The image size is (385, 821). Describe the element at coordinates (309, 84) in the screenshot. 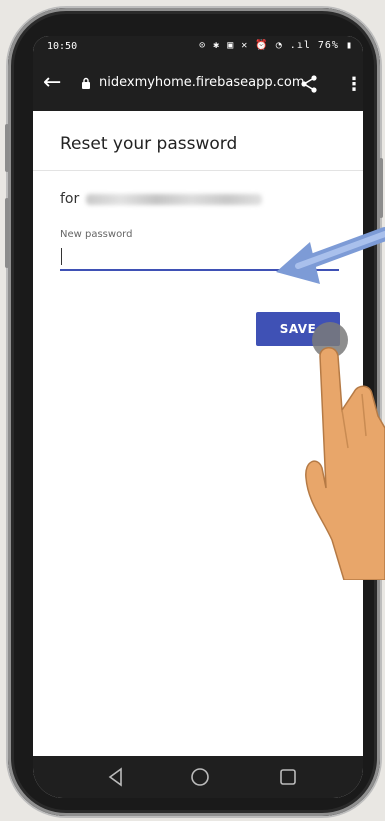

I see `share-icon` at that location.